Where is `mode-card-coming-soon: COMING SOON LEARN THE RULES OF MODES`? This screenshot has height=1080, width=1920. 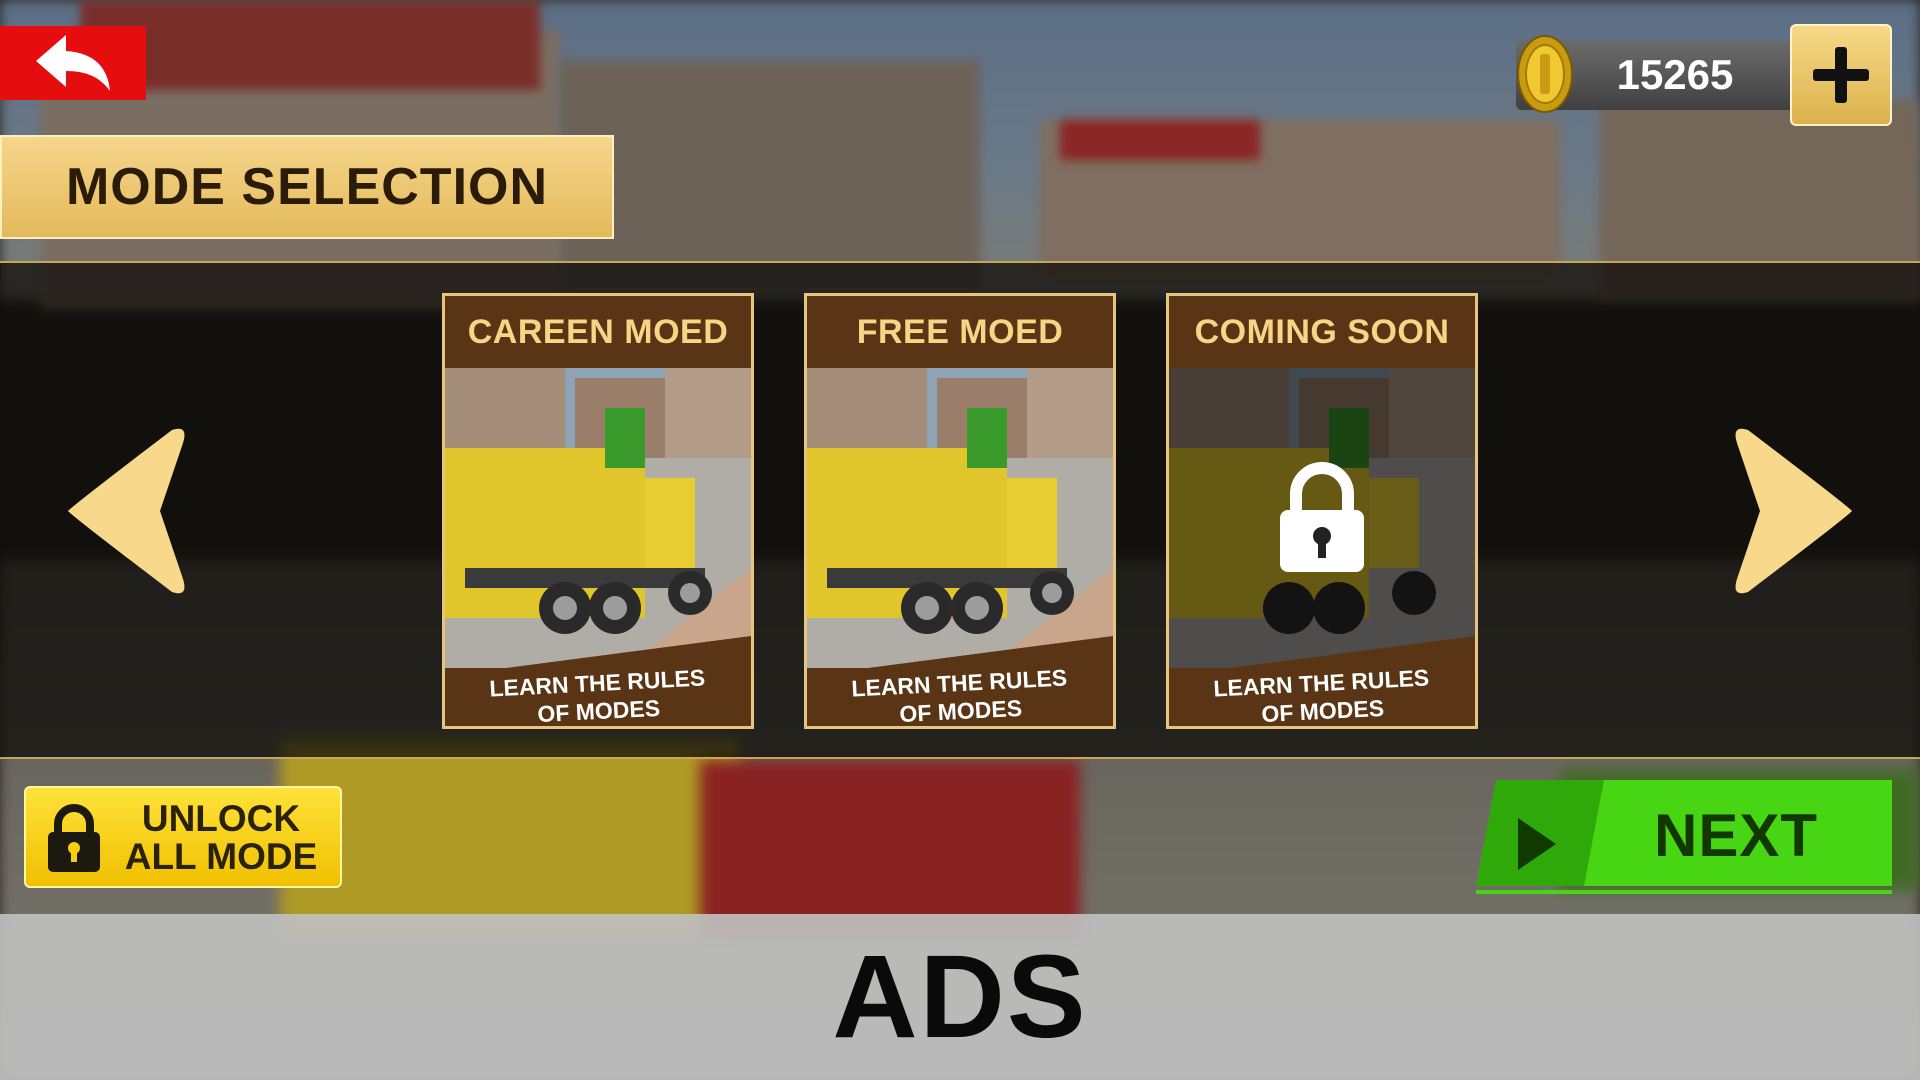
mode-card-coming-soon: COMING SOON LEARN THE RULES OF MODES is located at coordinates (1322, 511).